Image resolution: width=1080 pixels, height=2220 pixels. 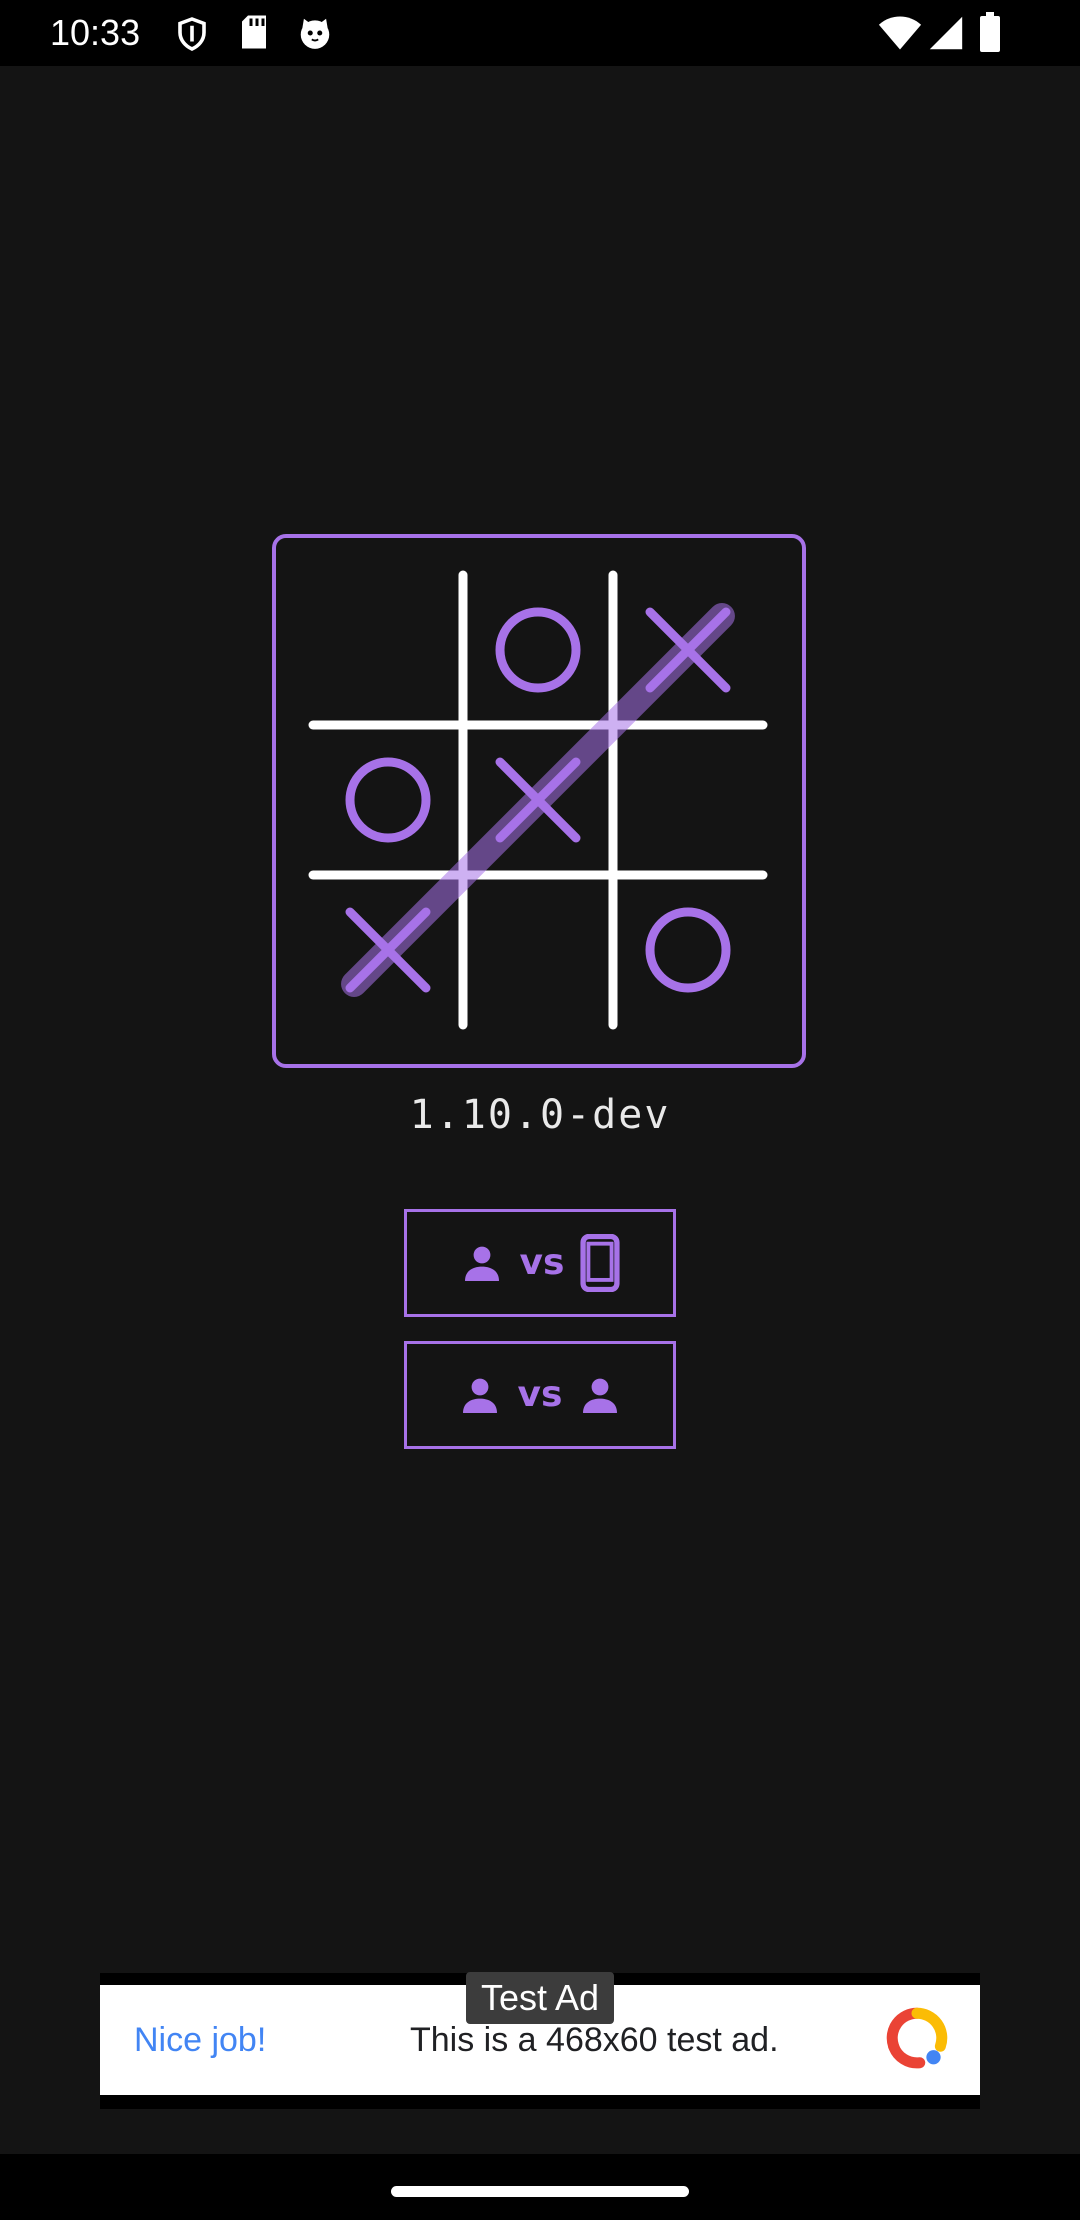 I want to click on cell-signal-icon, so click(x=946, y=33).